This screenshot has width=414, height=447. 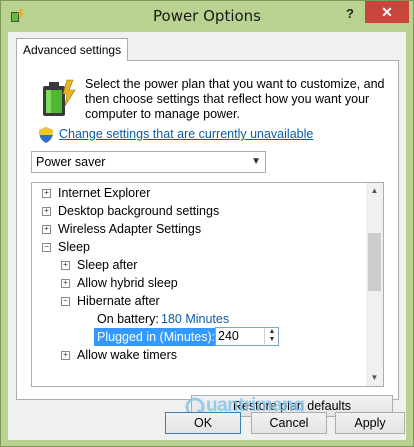 I want to click on title-bar: Power Options ? ✕, so click(x=207, y=16).